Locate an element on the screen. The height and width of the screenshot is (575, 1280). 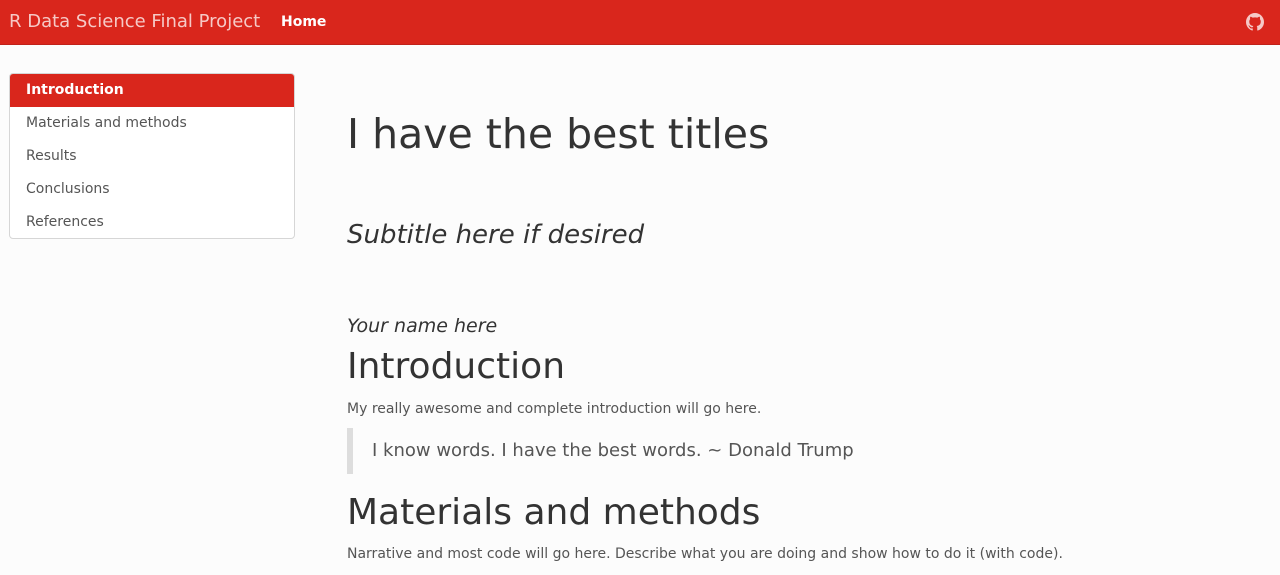
author-name: Your name here is located at coordinates (422, 326).